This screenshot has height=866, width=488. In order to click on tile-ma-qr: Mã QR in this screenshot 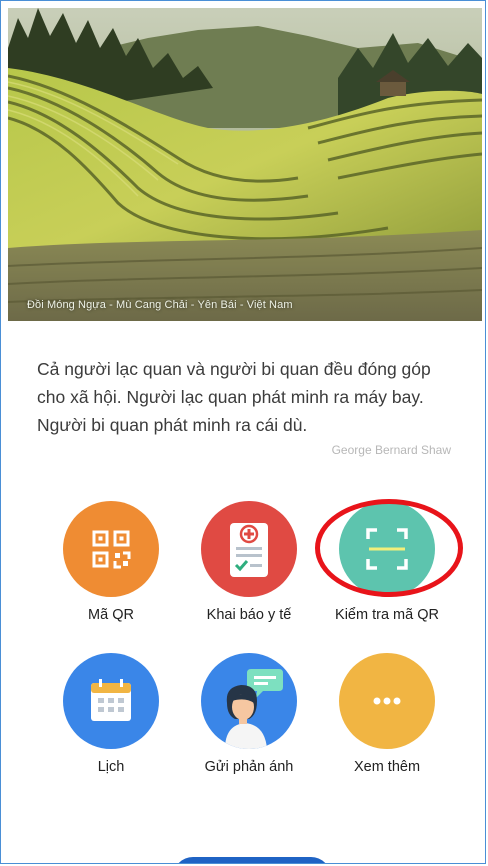, I will do `click(111, 562)`.